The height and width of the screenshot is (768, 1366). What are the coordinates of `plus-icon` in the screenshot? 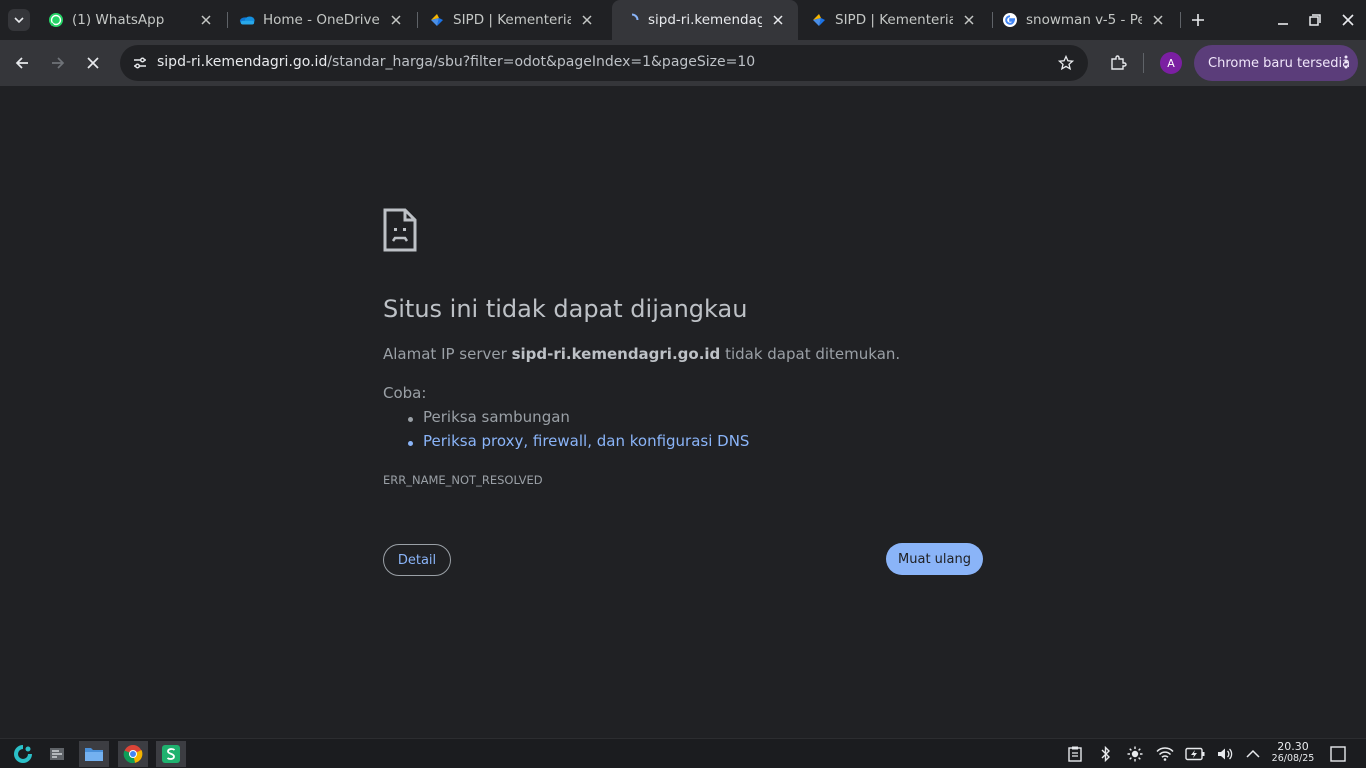 It's located at (1198, 20).